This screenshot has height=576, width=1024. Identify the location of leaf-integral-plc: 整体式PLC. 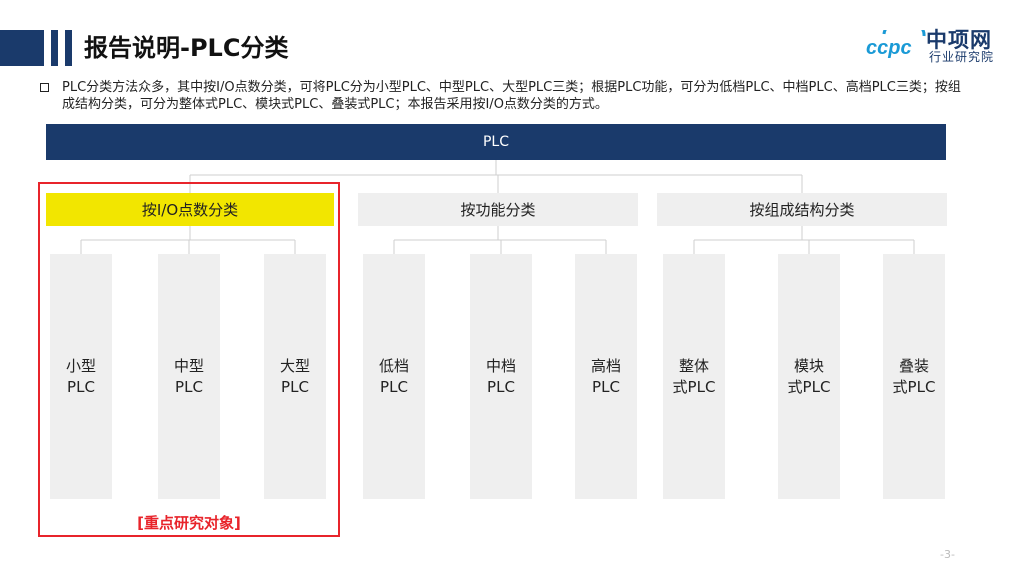
(694, 376).